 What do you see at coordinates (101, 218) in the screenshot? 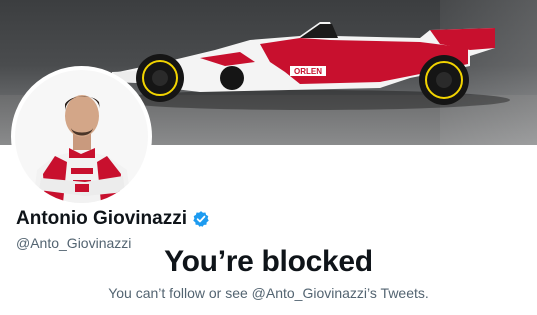
I see `profile-display-name: Antonio Giovinazzi` at bounding box center [101, 218].